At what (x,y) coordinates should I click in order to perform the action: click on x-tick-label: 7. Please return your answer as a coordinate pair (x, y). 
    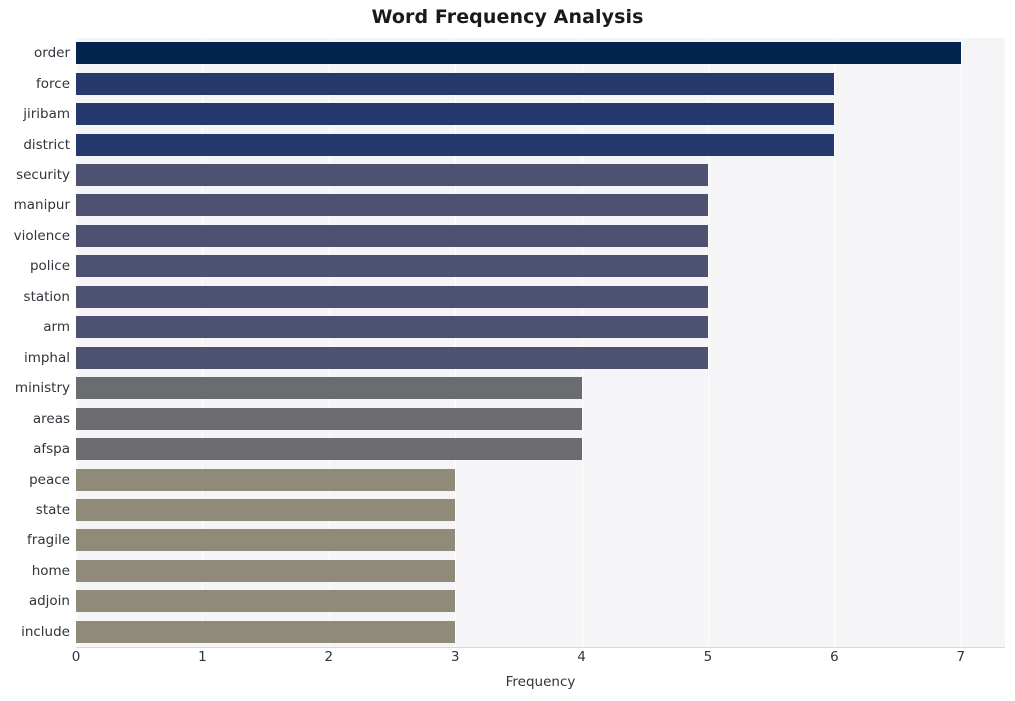
    Looking at the image, I should click on (961, 657).